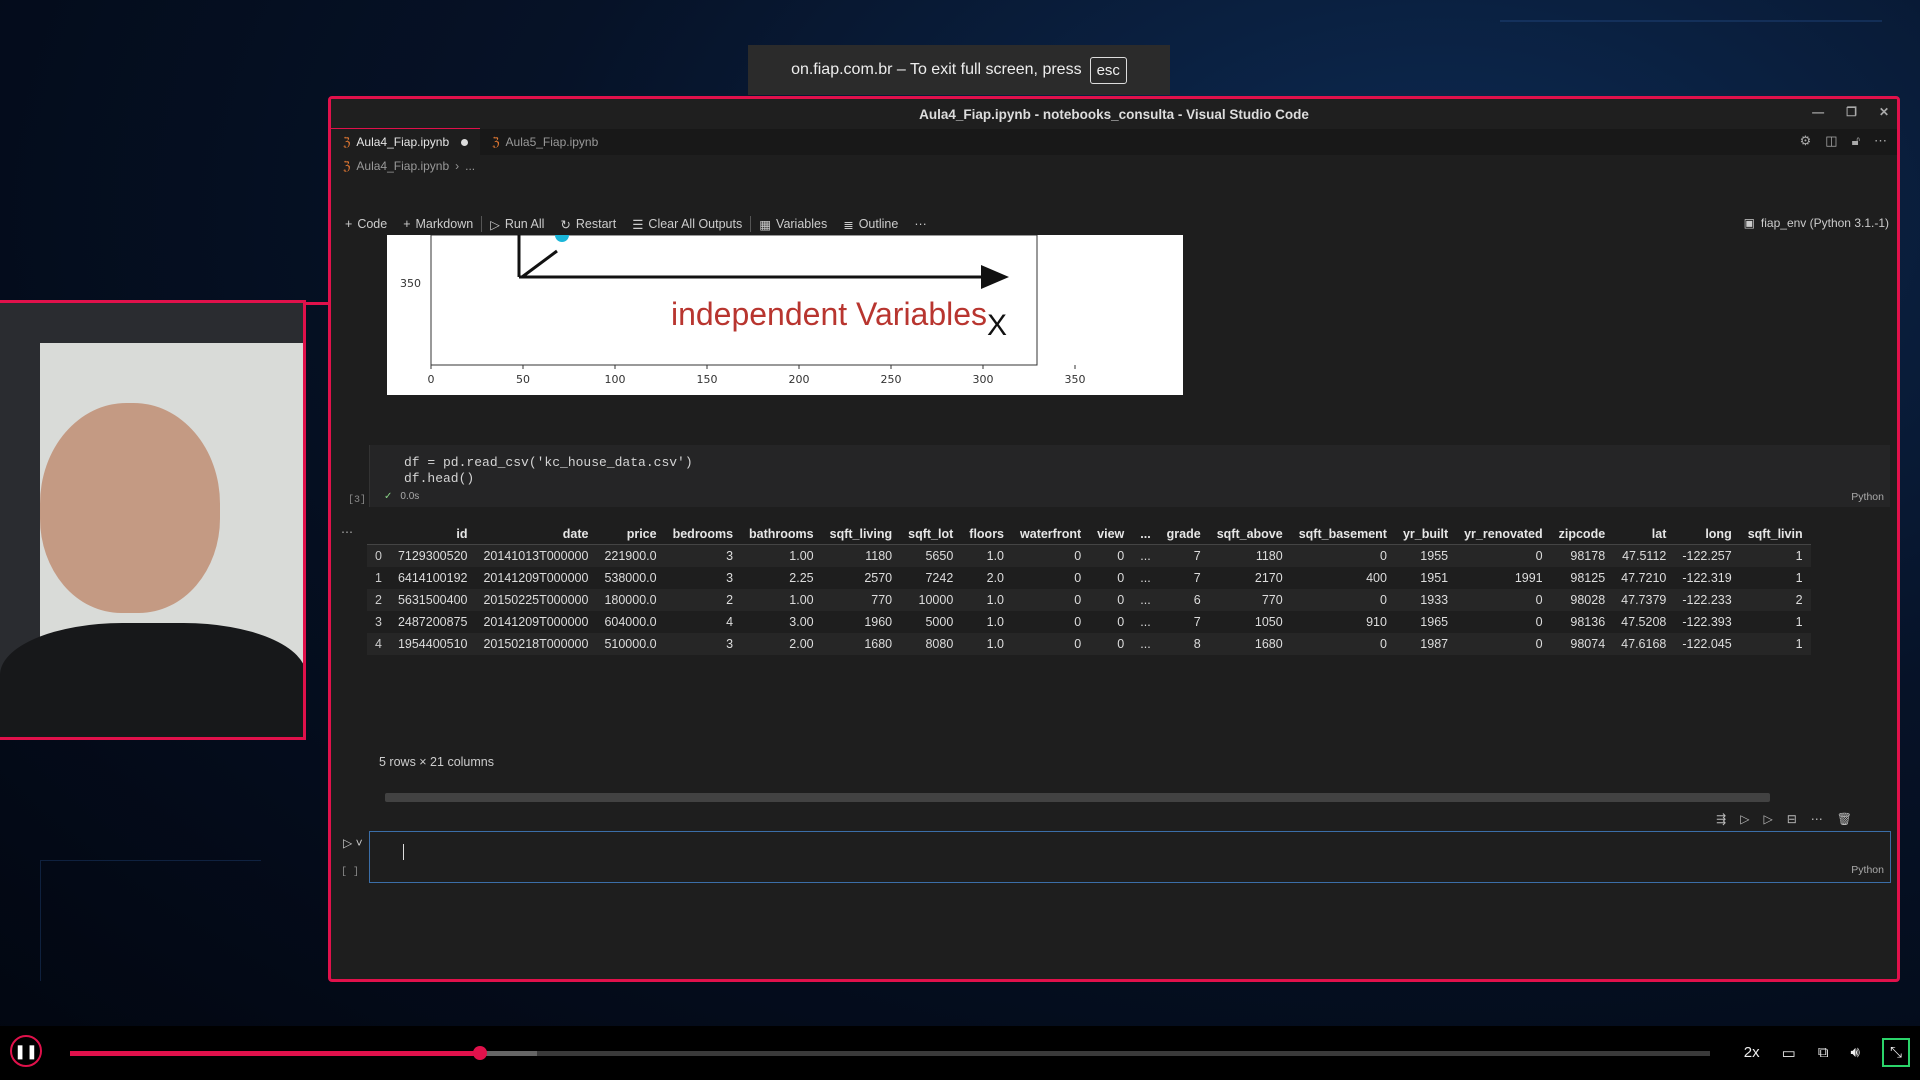 This screenshot has width=1920, height=1080. What do you see at coordinates (432, 622) in the screenshot?
I see `table-cell: 2487200875` at bounding box center [432, 622].